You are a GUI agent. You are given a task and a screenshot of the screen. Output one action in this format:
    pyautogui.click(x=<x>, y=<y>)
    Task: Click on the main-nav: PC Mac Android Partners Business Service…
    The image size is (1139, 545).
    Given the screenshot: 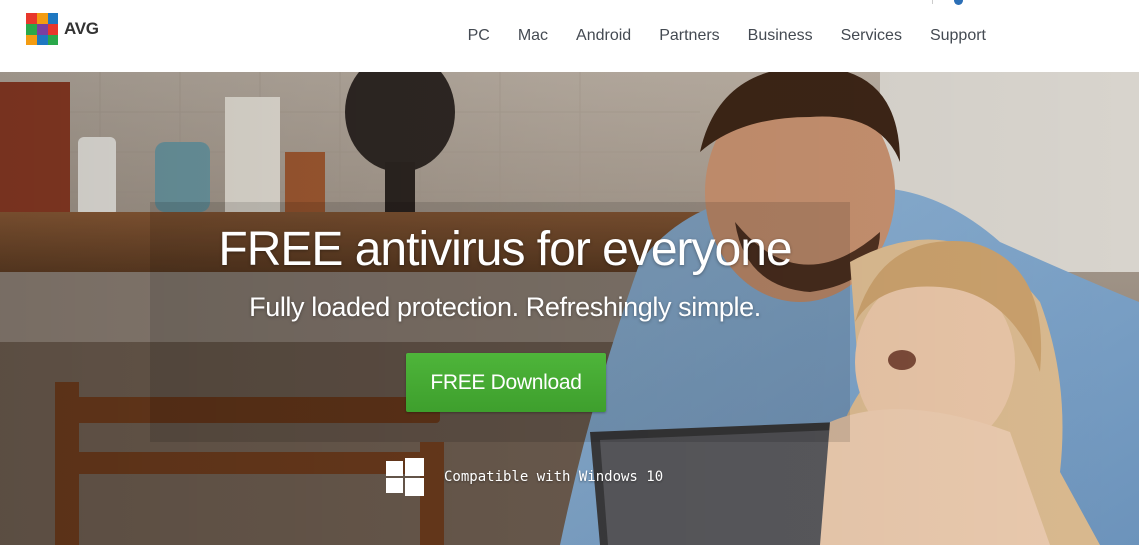 What is the action you would take?
    pyautogui.click(x=713, y=36)
    